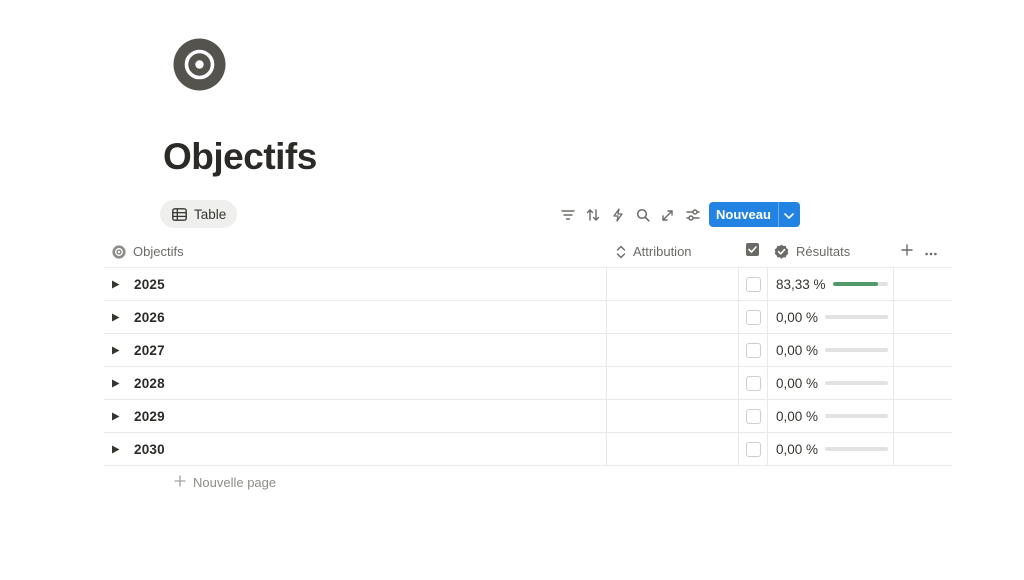 This screenshot has height=580, width=1024. What do you see at coordinates (240, 157) in the screenshot?
I see `page-title: Objectifs` at bounding box center [240, 157].